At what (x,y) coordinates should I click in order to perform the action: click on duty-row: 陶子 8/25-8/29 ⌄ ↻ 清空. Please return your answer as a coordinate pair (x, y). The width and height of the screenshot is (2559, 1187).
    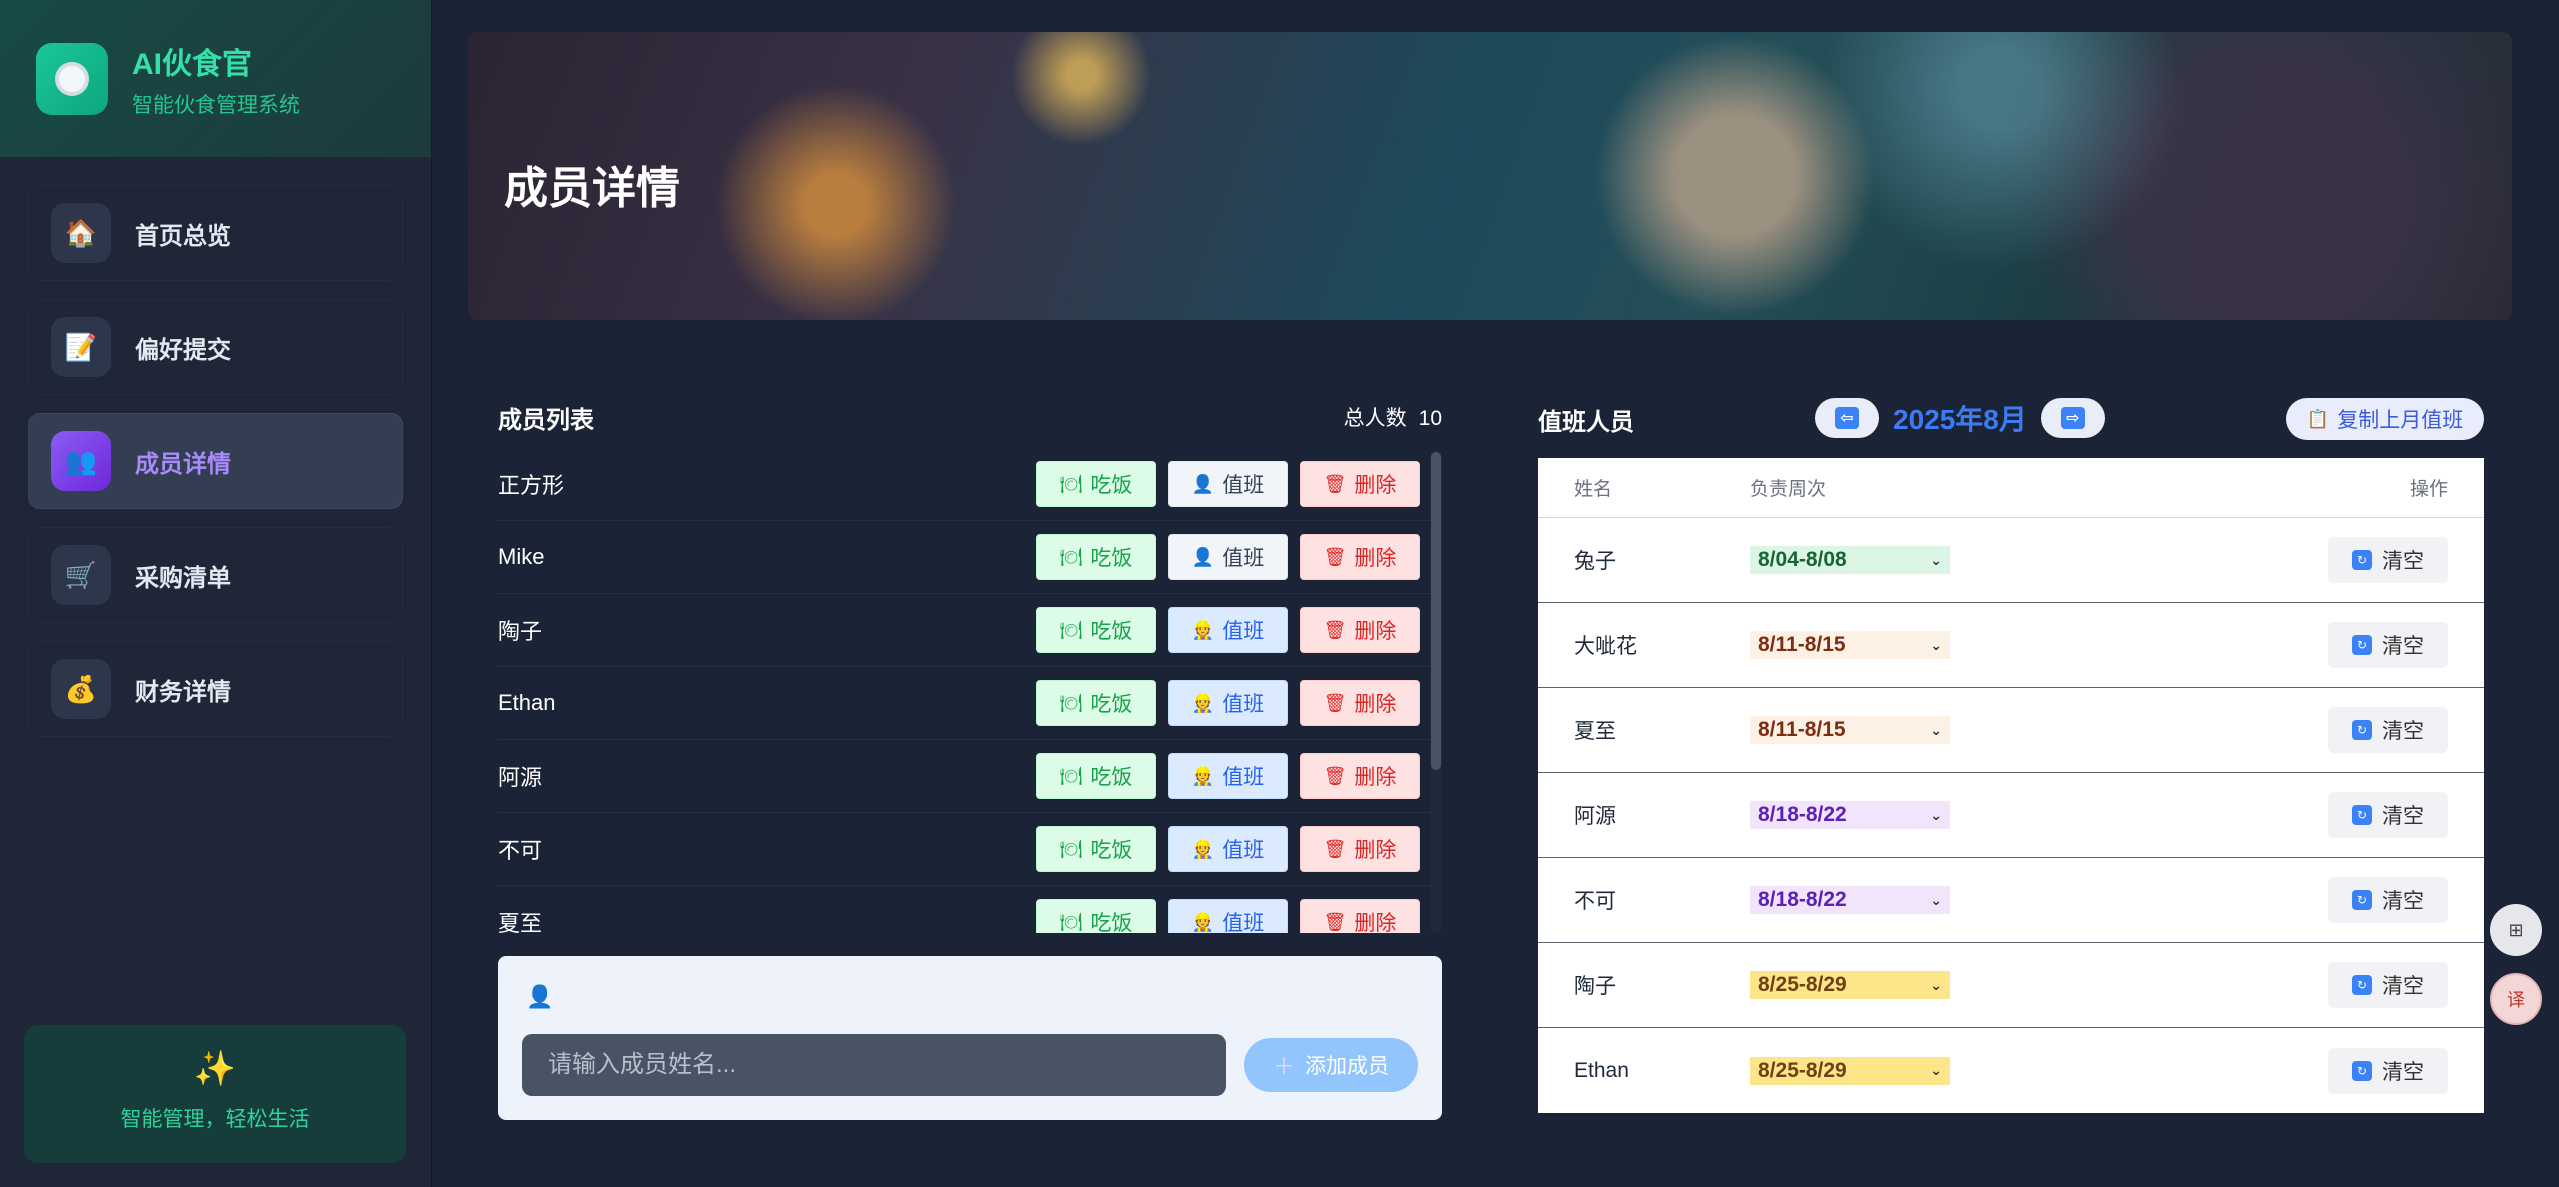
    Looking at the image, I should click on (2011, 985).